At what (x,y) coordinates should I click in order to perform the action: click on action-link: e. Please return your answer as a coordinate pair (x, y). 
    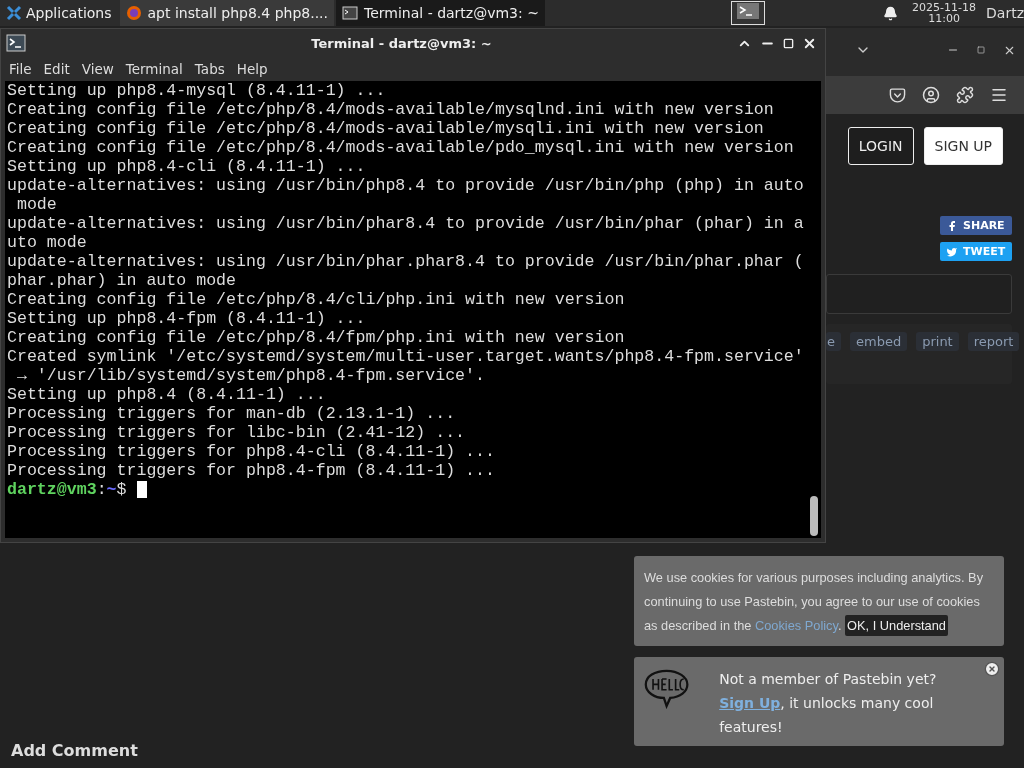
    Looking at the image, I should click on (833, 341).